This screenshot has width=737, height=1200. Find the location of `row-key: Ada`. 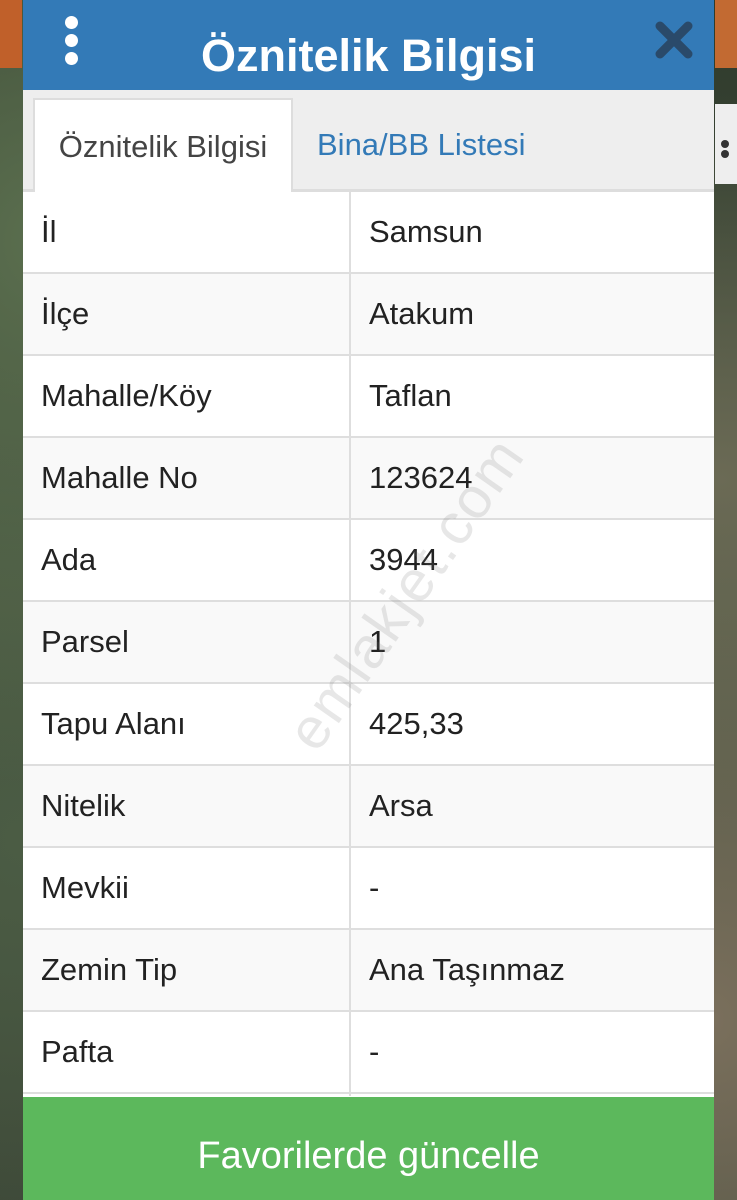

row-key: Ada is located at coordinates (69, 559).